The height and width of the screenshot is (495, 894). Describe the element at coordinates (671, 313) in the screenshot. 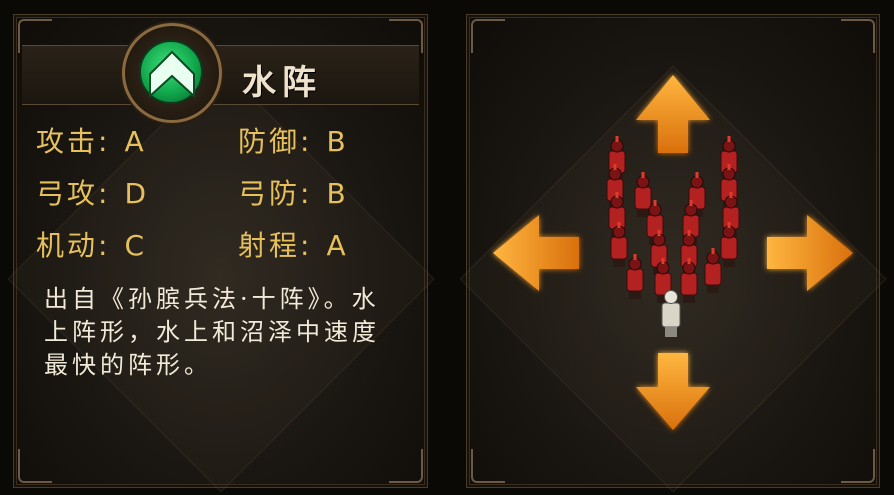

I see `general-unit` at that location.